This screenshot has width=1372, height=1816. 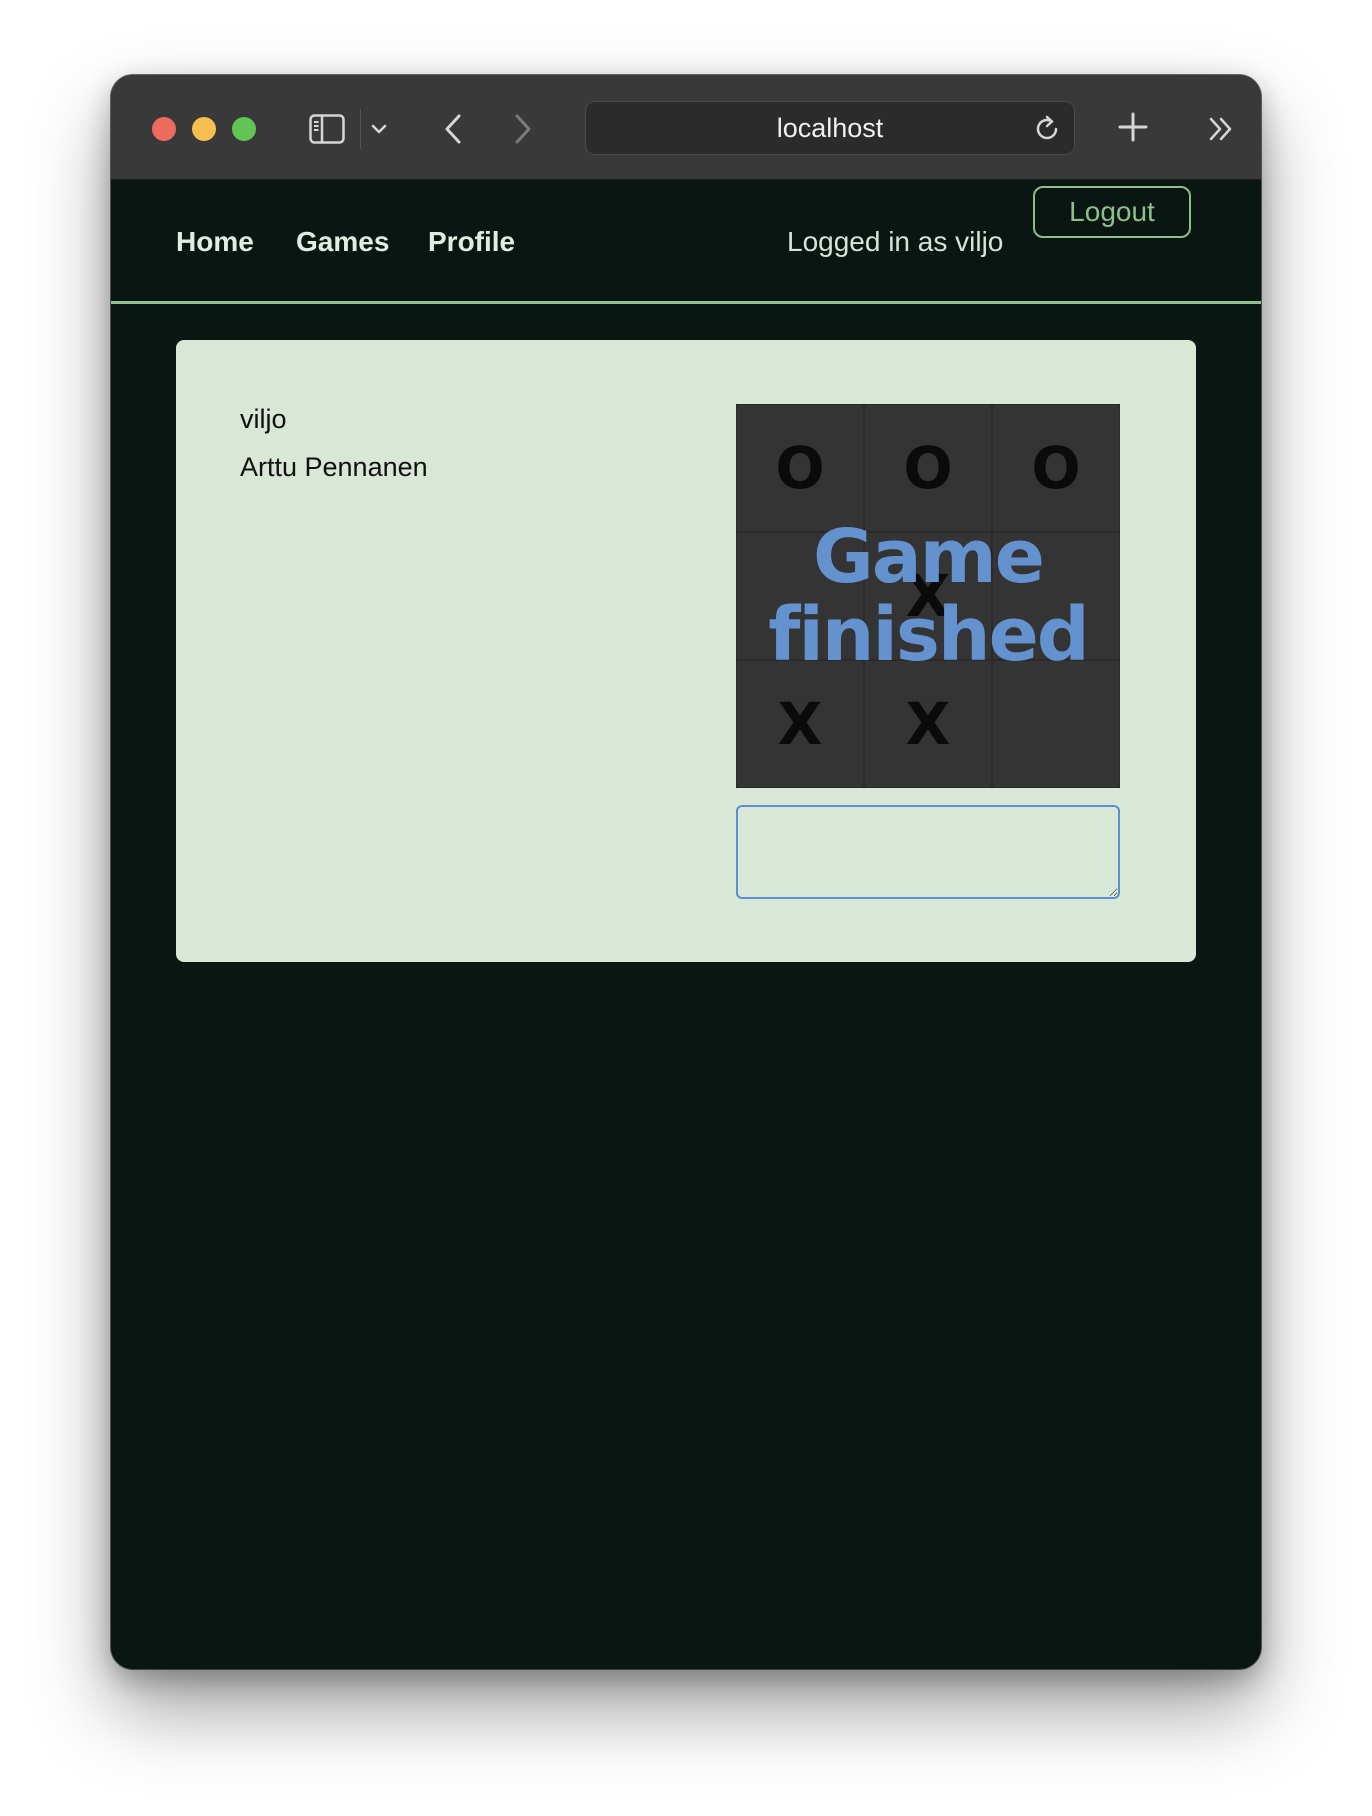 What do you see at coordinates (204, 129) in the screenshot?
I see `minimize-window-button` at bounding box center [204, 129].